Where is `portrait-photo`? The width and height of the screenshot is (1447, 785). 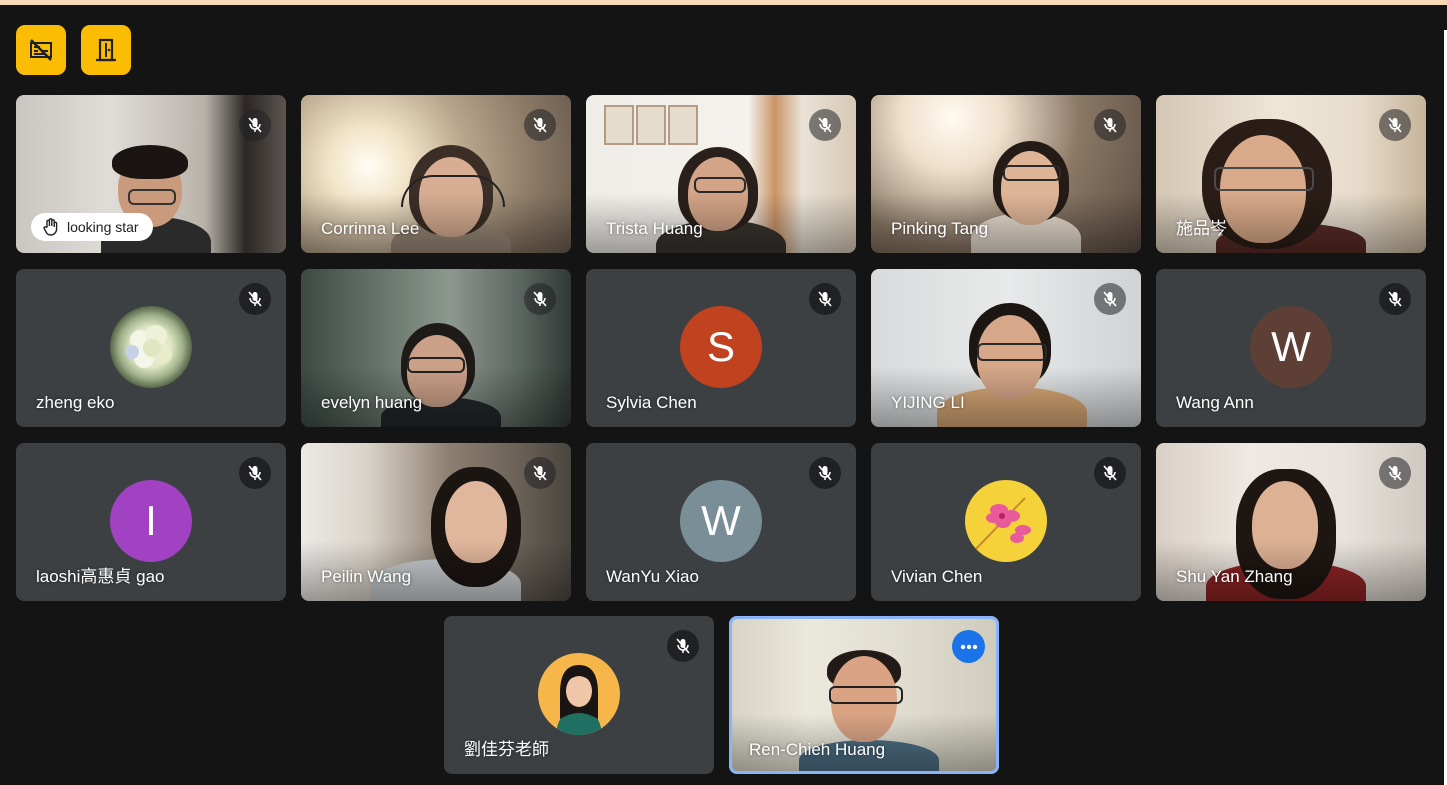 portrait-photo is located at coordinates (579, 700).